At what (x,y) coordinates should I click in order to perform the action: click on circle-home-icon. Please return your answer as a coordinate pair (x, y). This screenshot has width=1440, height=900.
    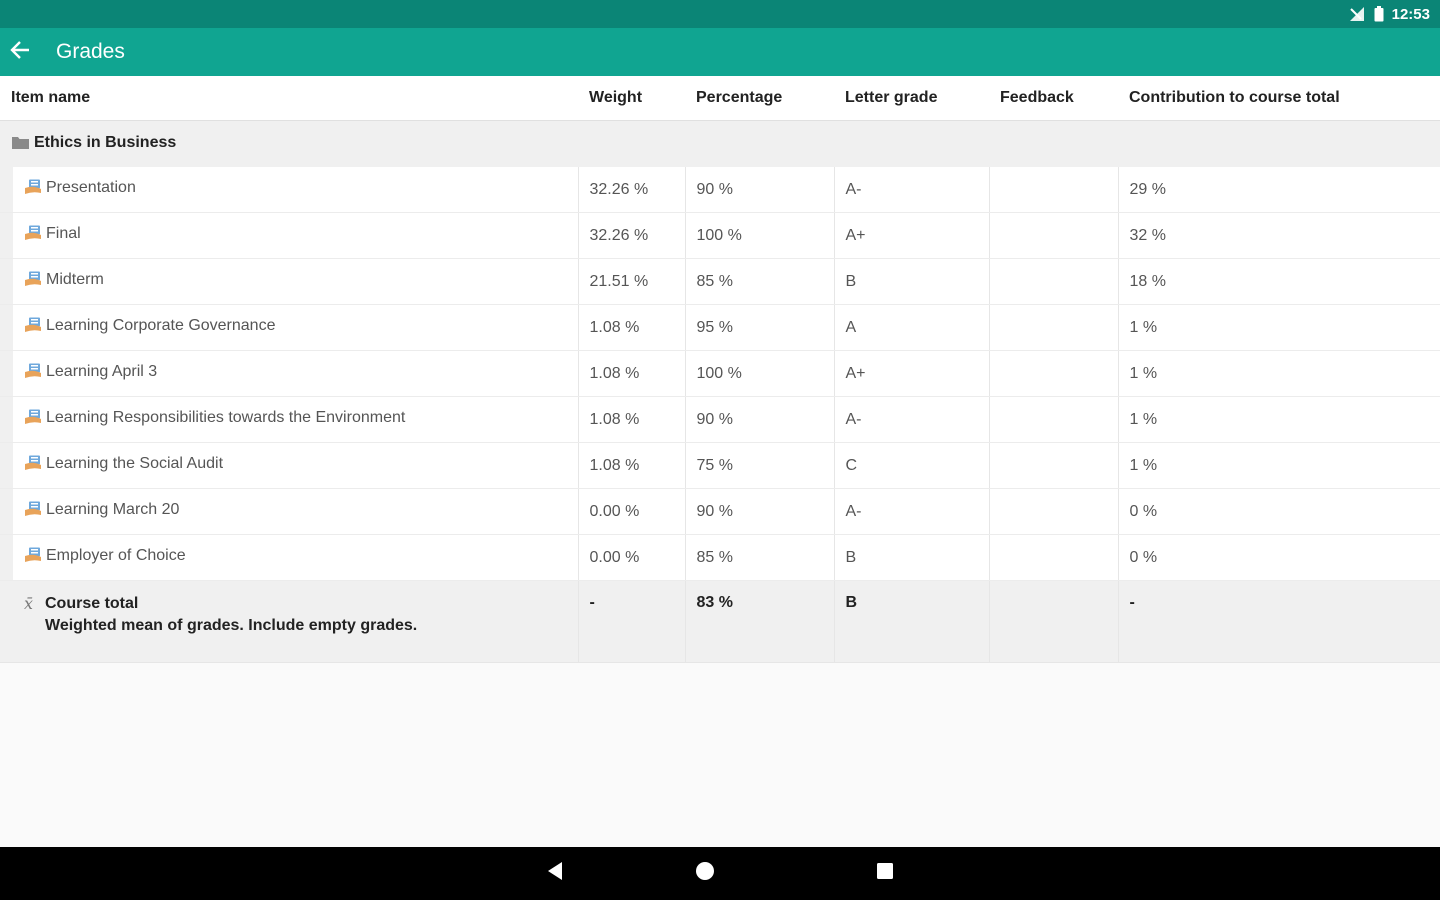
    Looking at the image, I should click on (705, 873).